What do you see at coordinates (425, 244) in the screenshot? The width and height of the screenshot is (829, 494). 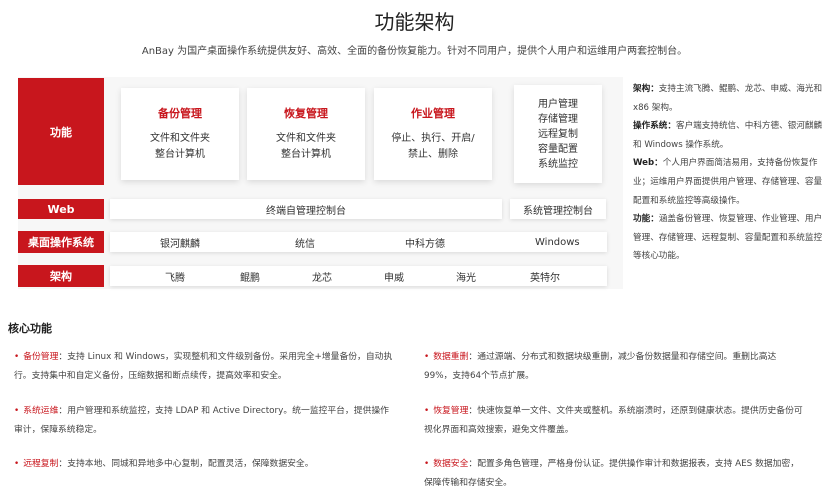 I see `os-item: 中科方德` at bounding box center [425, 244].